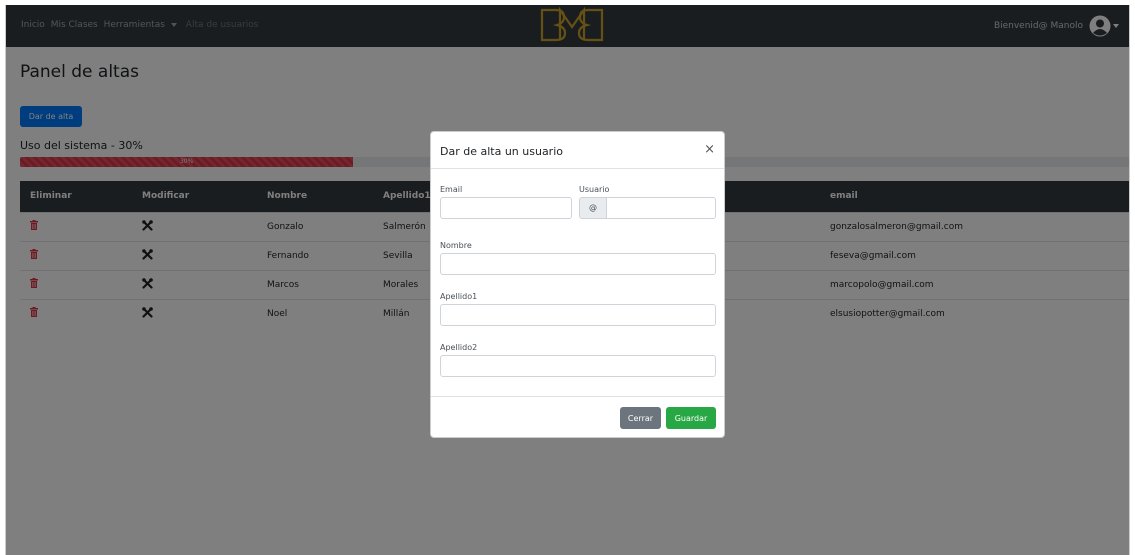  I want to click on modal-footer: Cerrar Guardar, so click(577, 417).